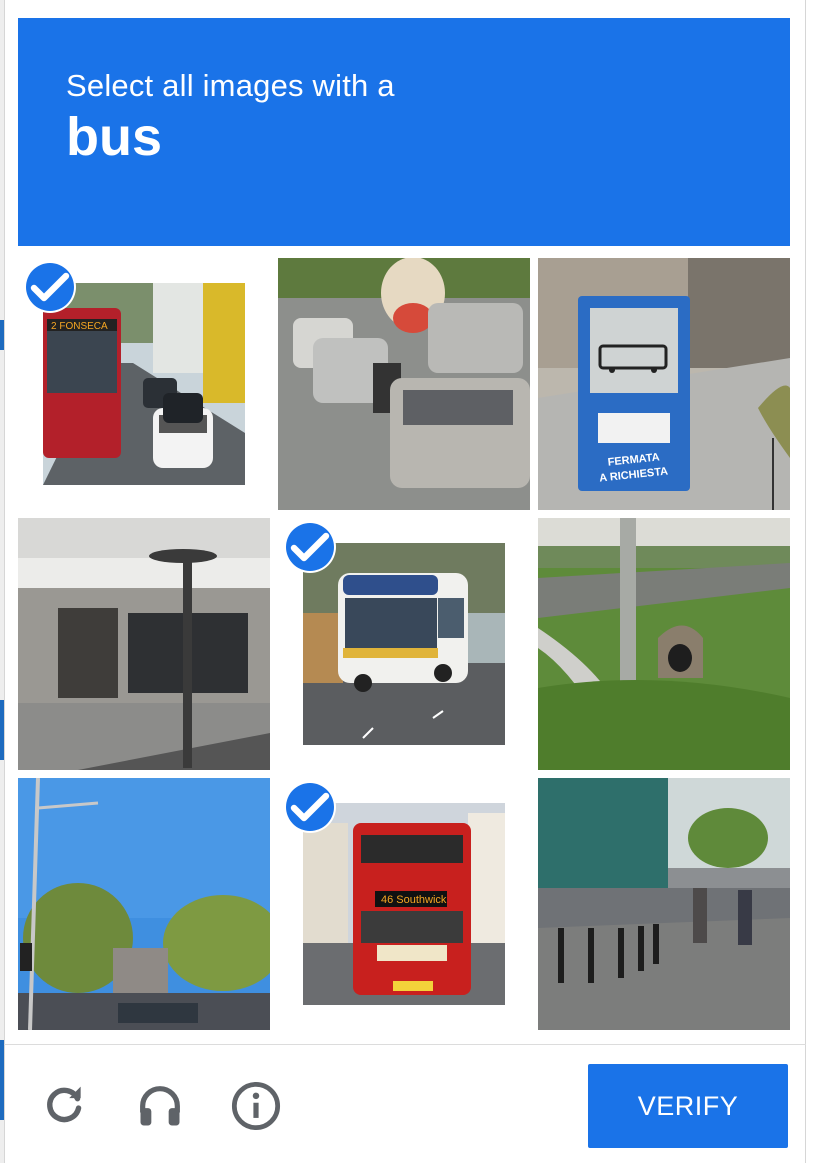 The height and width of the screenshot is (1163, 814). Describe the element at coordinates (405, 1044) in the screenshot. I see `footer-divider` at that location.